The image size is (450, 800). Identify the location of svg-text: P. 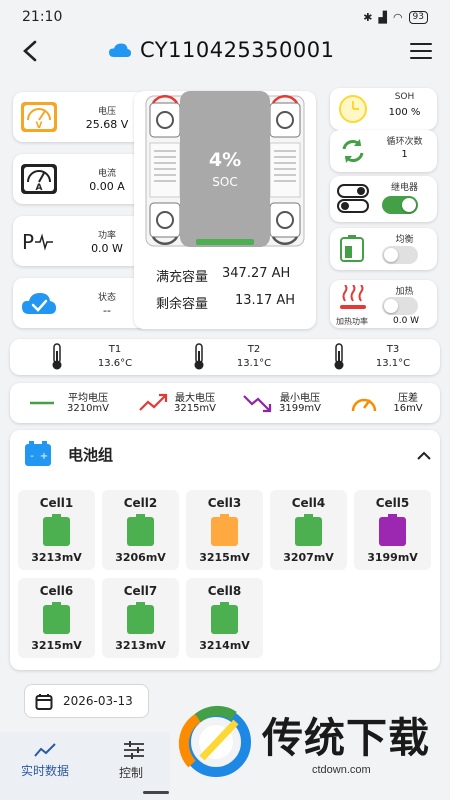
(28, 242).